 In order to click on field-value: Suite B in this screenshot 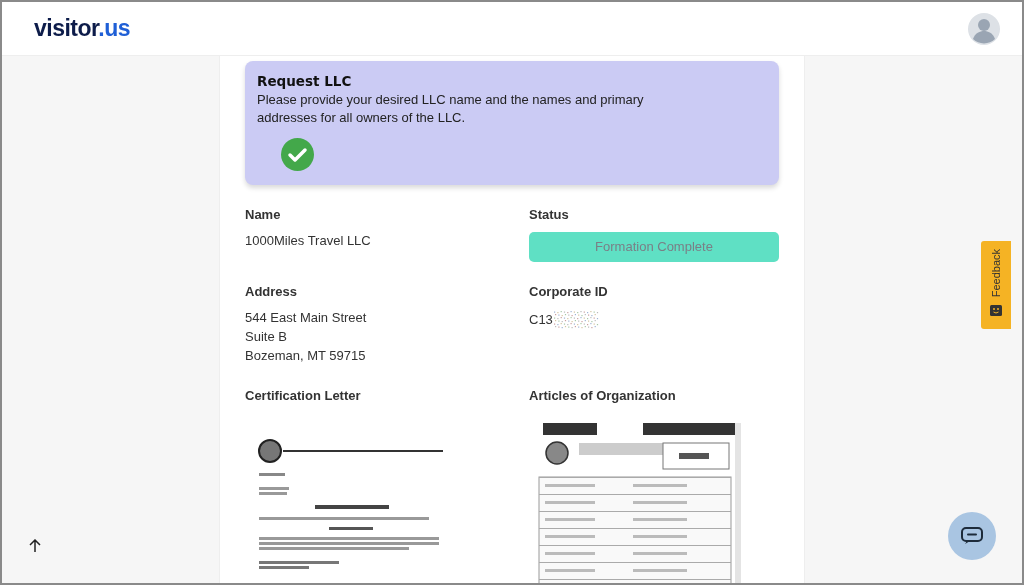, I will do `click(266, 336)`.